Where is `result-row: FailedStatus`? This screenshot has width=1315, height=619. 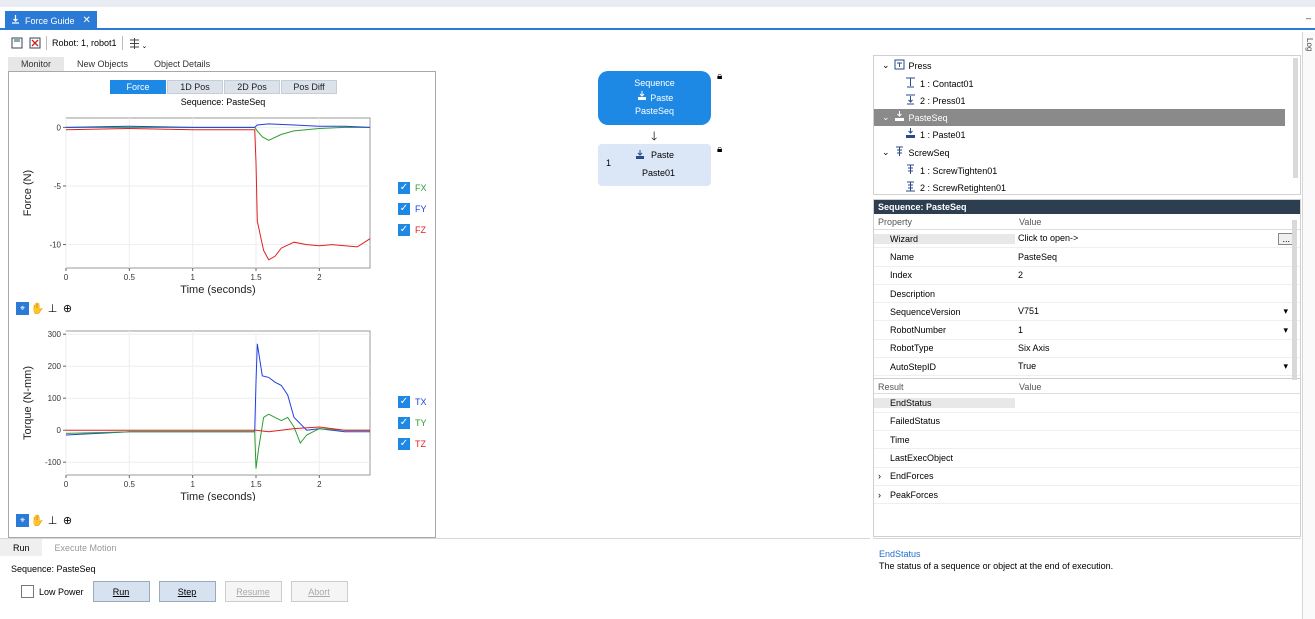 result-row: FailedStatus is located at coordinates (1087, 422).